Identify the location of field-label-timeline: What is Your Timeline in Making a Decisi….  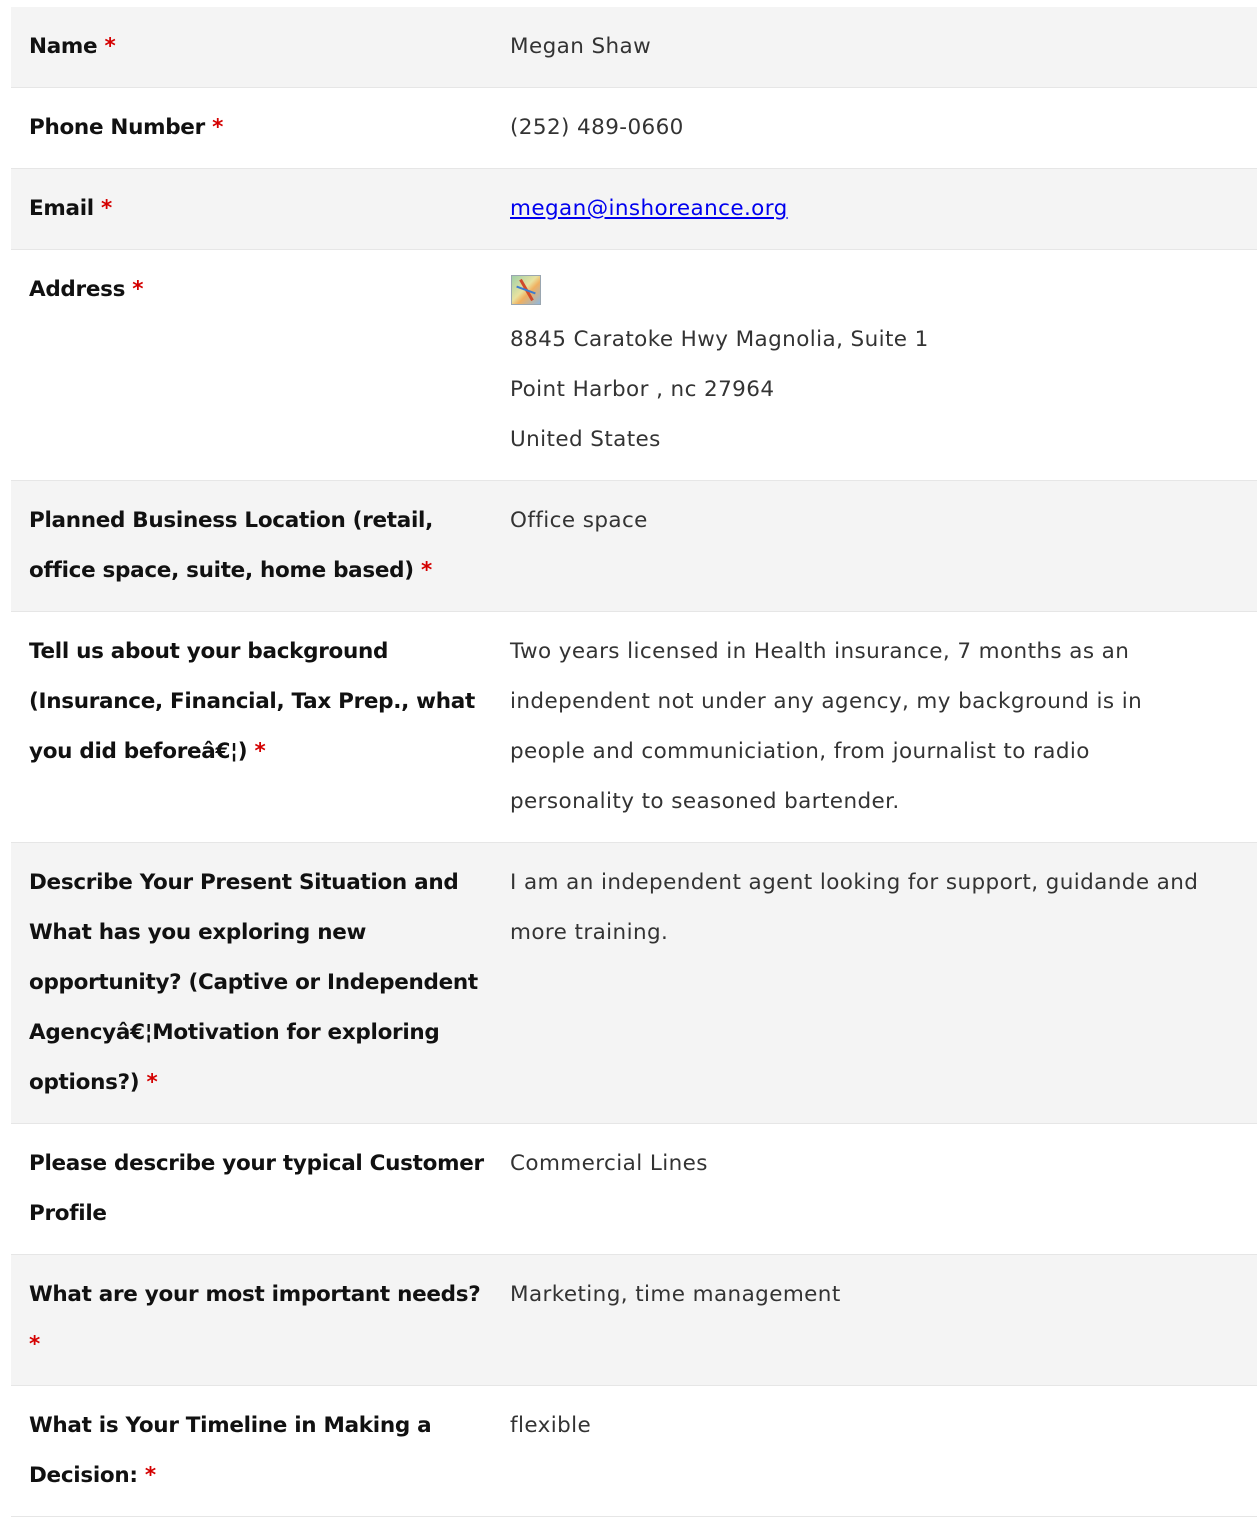
(230, 1450).